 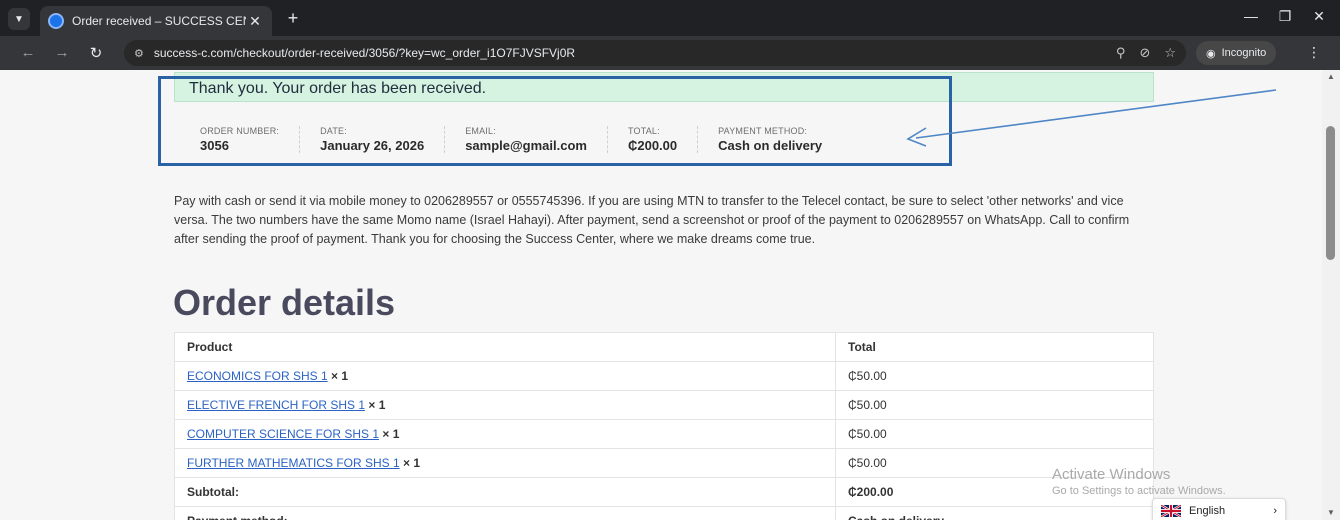 What do you see at coordinates (19, 19) in the screenshot?
I see `tab-search-chevron-icon: ▼` at bounding box center [19, 19].